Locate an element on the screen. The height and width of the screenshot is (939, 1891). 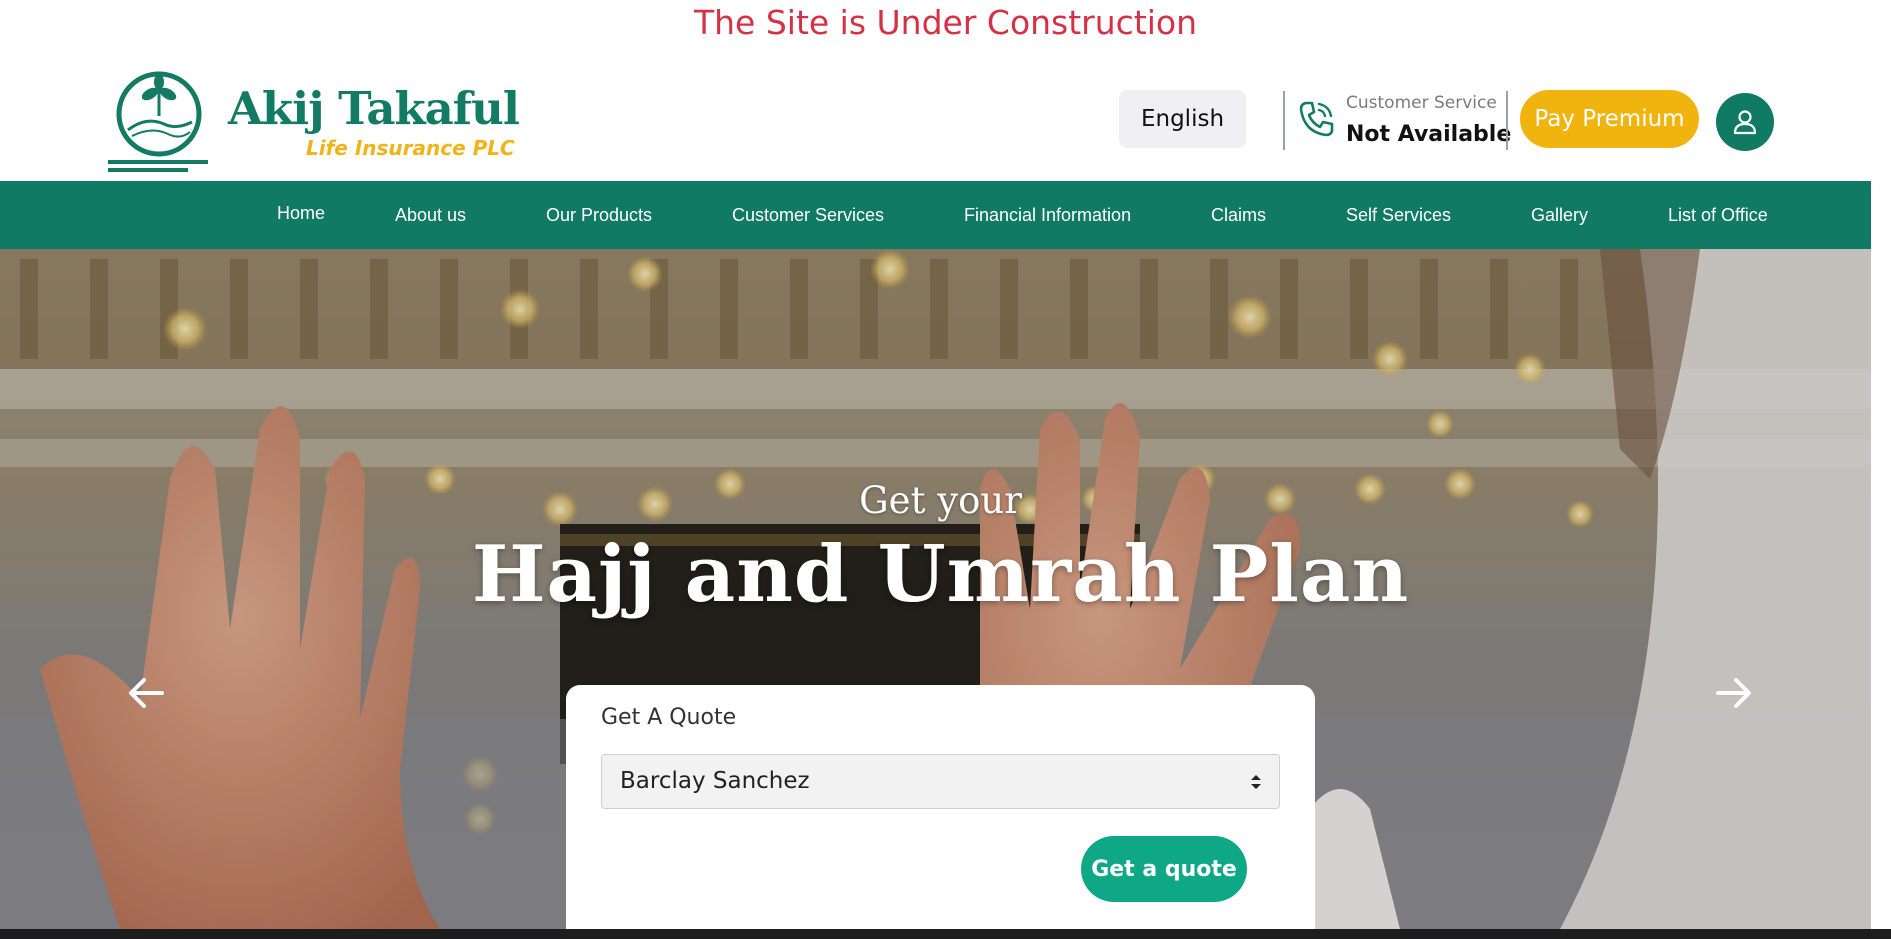
nav-item-about-us: About us is located at coordinates (430, 215).